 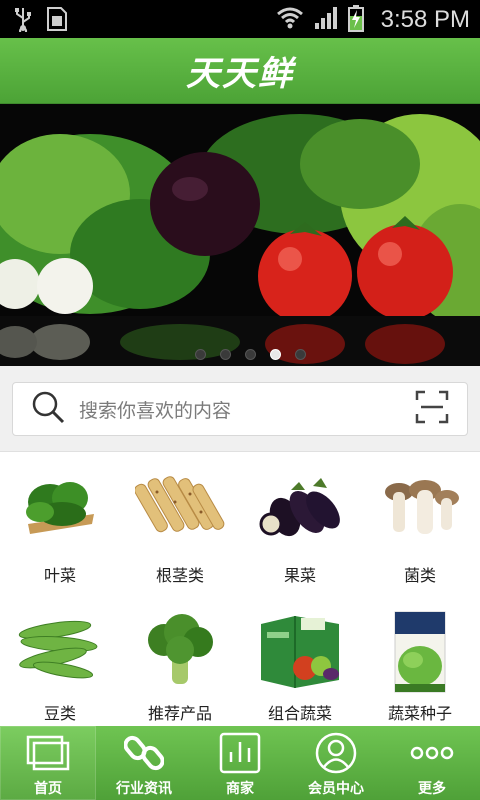 I want to click on category-item: 根茎类, so click(x=180, y=532).